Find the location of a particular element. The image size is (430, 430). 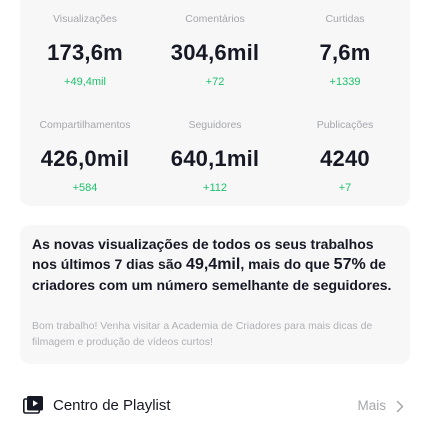

stat-delta: +584 is located at coordinates (85, 188).